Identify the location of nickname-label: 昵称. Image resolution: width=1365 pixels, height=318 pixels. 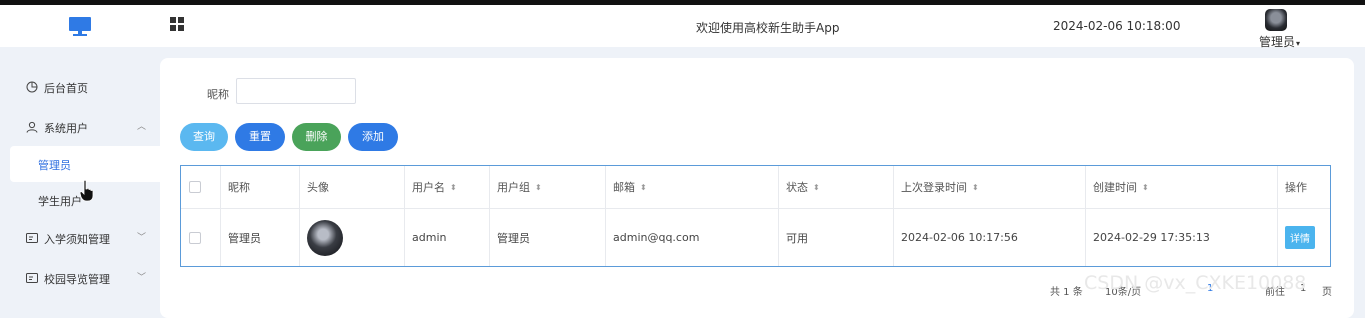
(218, 94).